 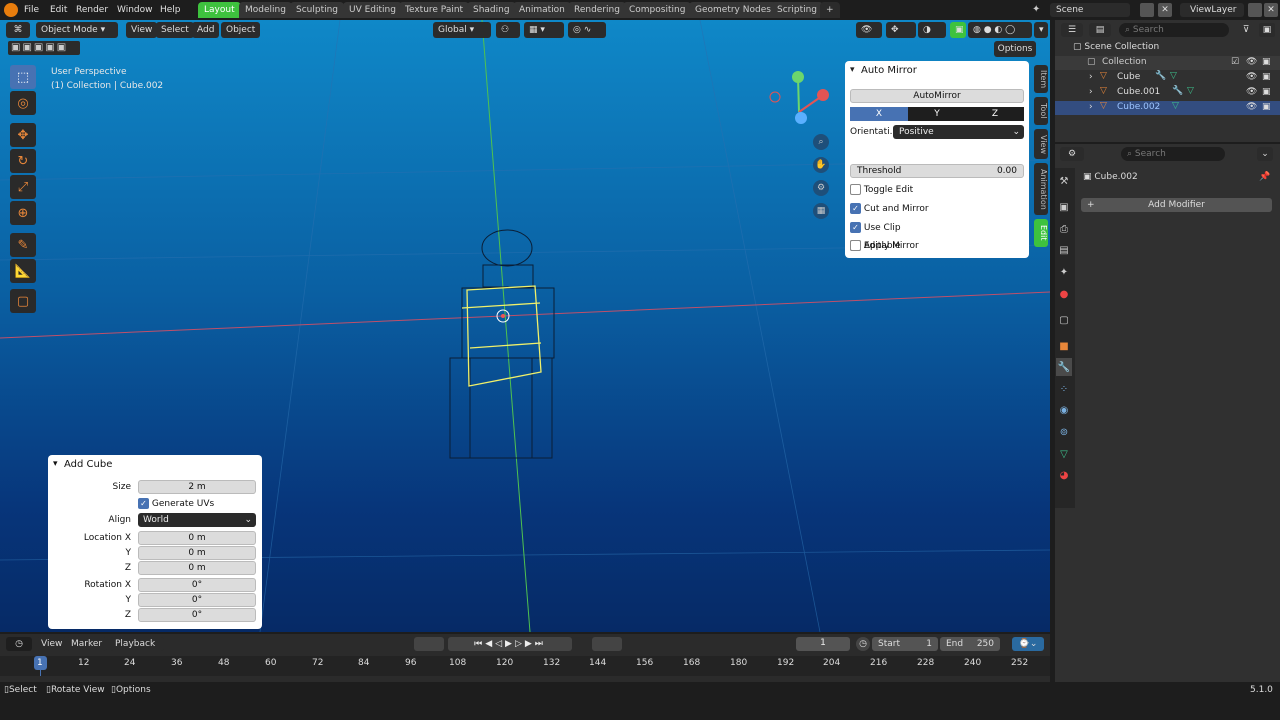 What do you see at coordinates (175, 30) in the screenshot?
I see `viewport-menu-select: Select` at bounding box center [175, 30].